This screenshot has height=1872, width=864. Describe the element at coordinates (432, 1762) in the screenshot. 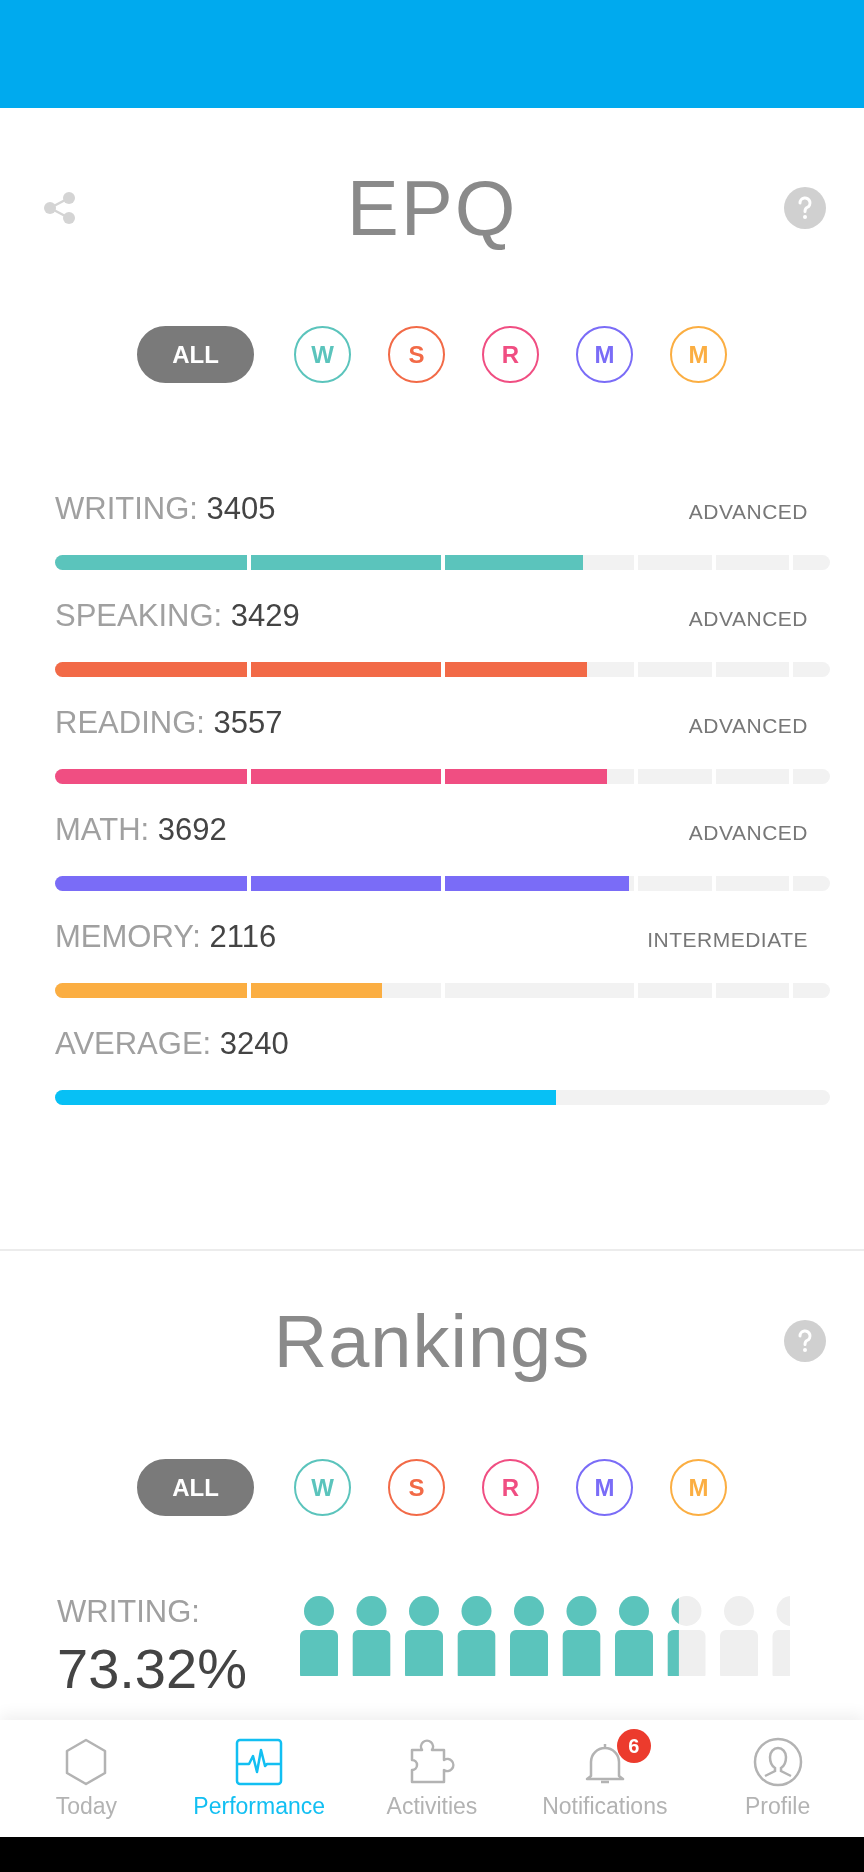

I see `puzzle-icon` at that location.